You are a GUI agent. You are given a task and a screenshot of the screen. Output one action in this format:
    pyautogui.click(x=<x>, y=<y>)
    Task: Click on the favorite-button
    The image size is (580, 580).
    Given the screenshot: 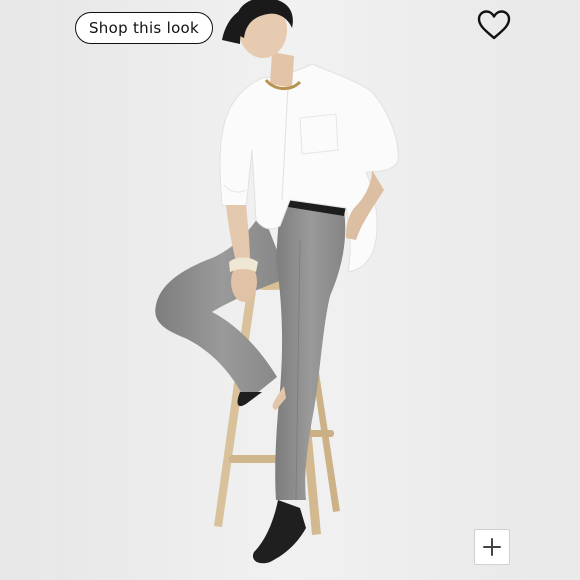 What is the action you would take?
    pyautogui.click(x=494, y=25)
    